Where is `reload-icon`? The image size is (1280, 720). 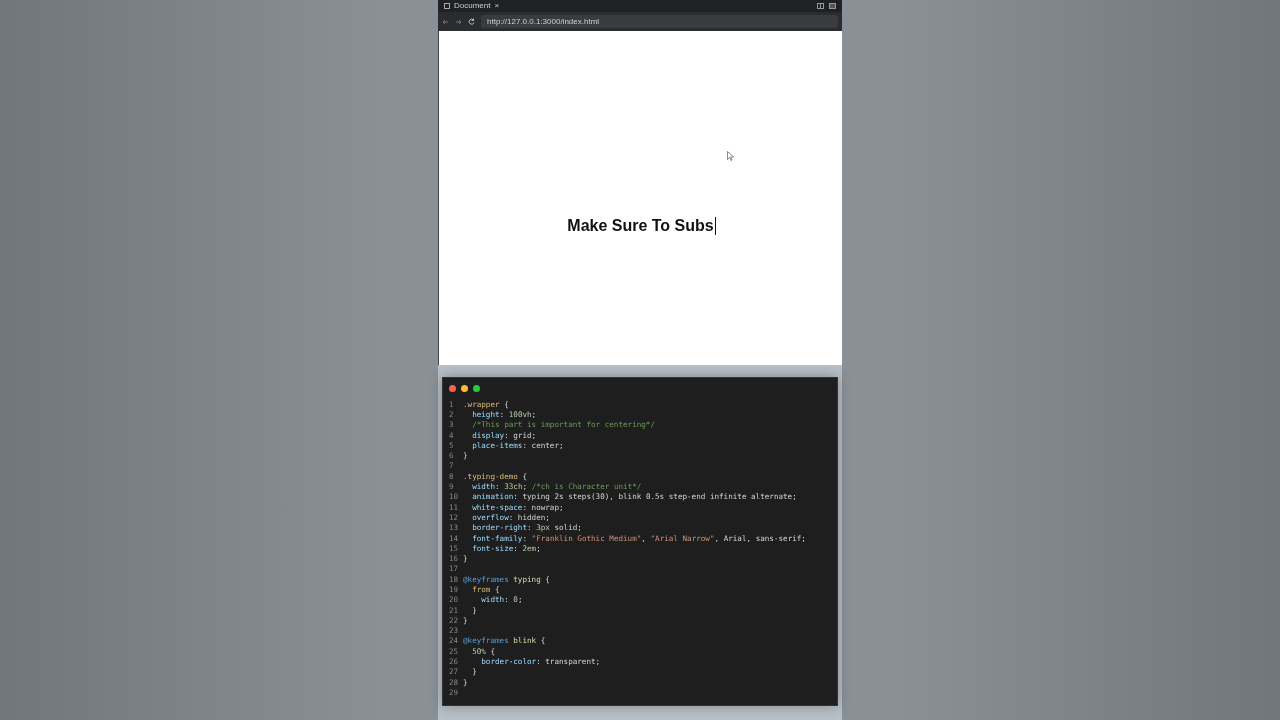
reload-icon is located at coordinates (471, 21).